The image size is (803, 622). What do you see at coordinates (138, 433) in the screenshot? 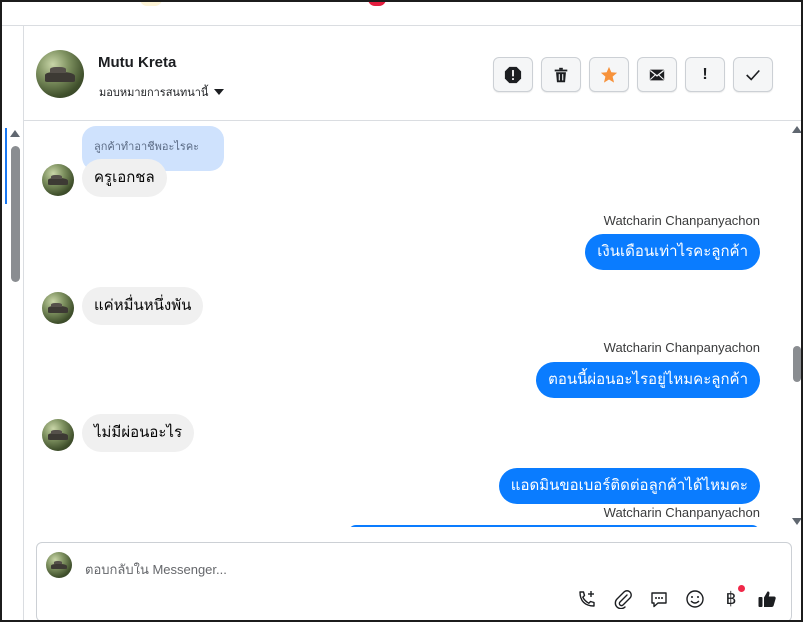
I see `incoming-message: ไม่มีผ่อนอะไร` at bounding box center [138, 433].